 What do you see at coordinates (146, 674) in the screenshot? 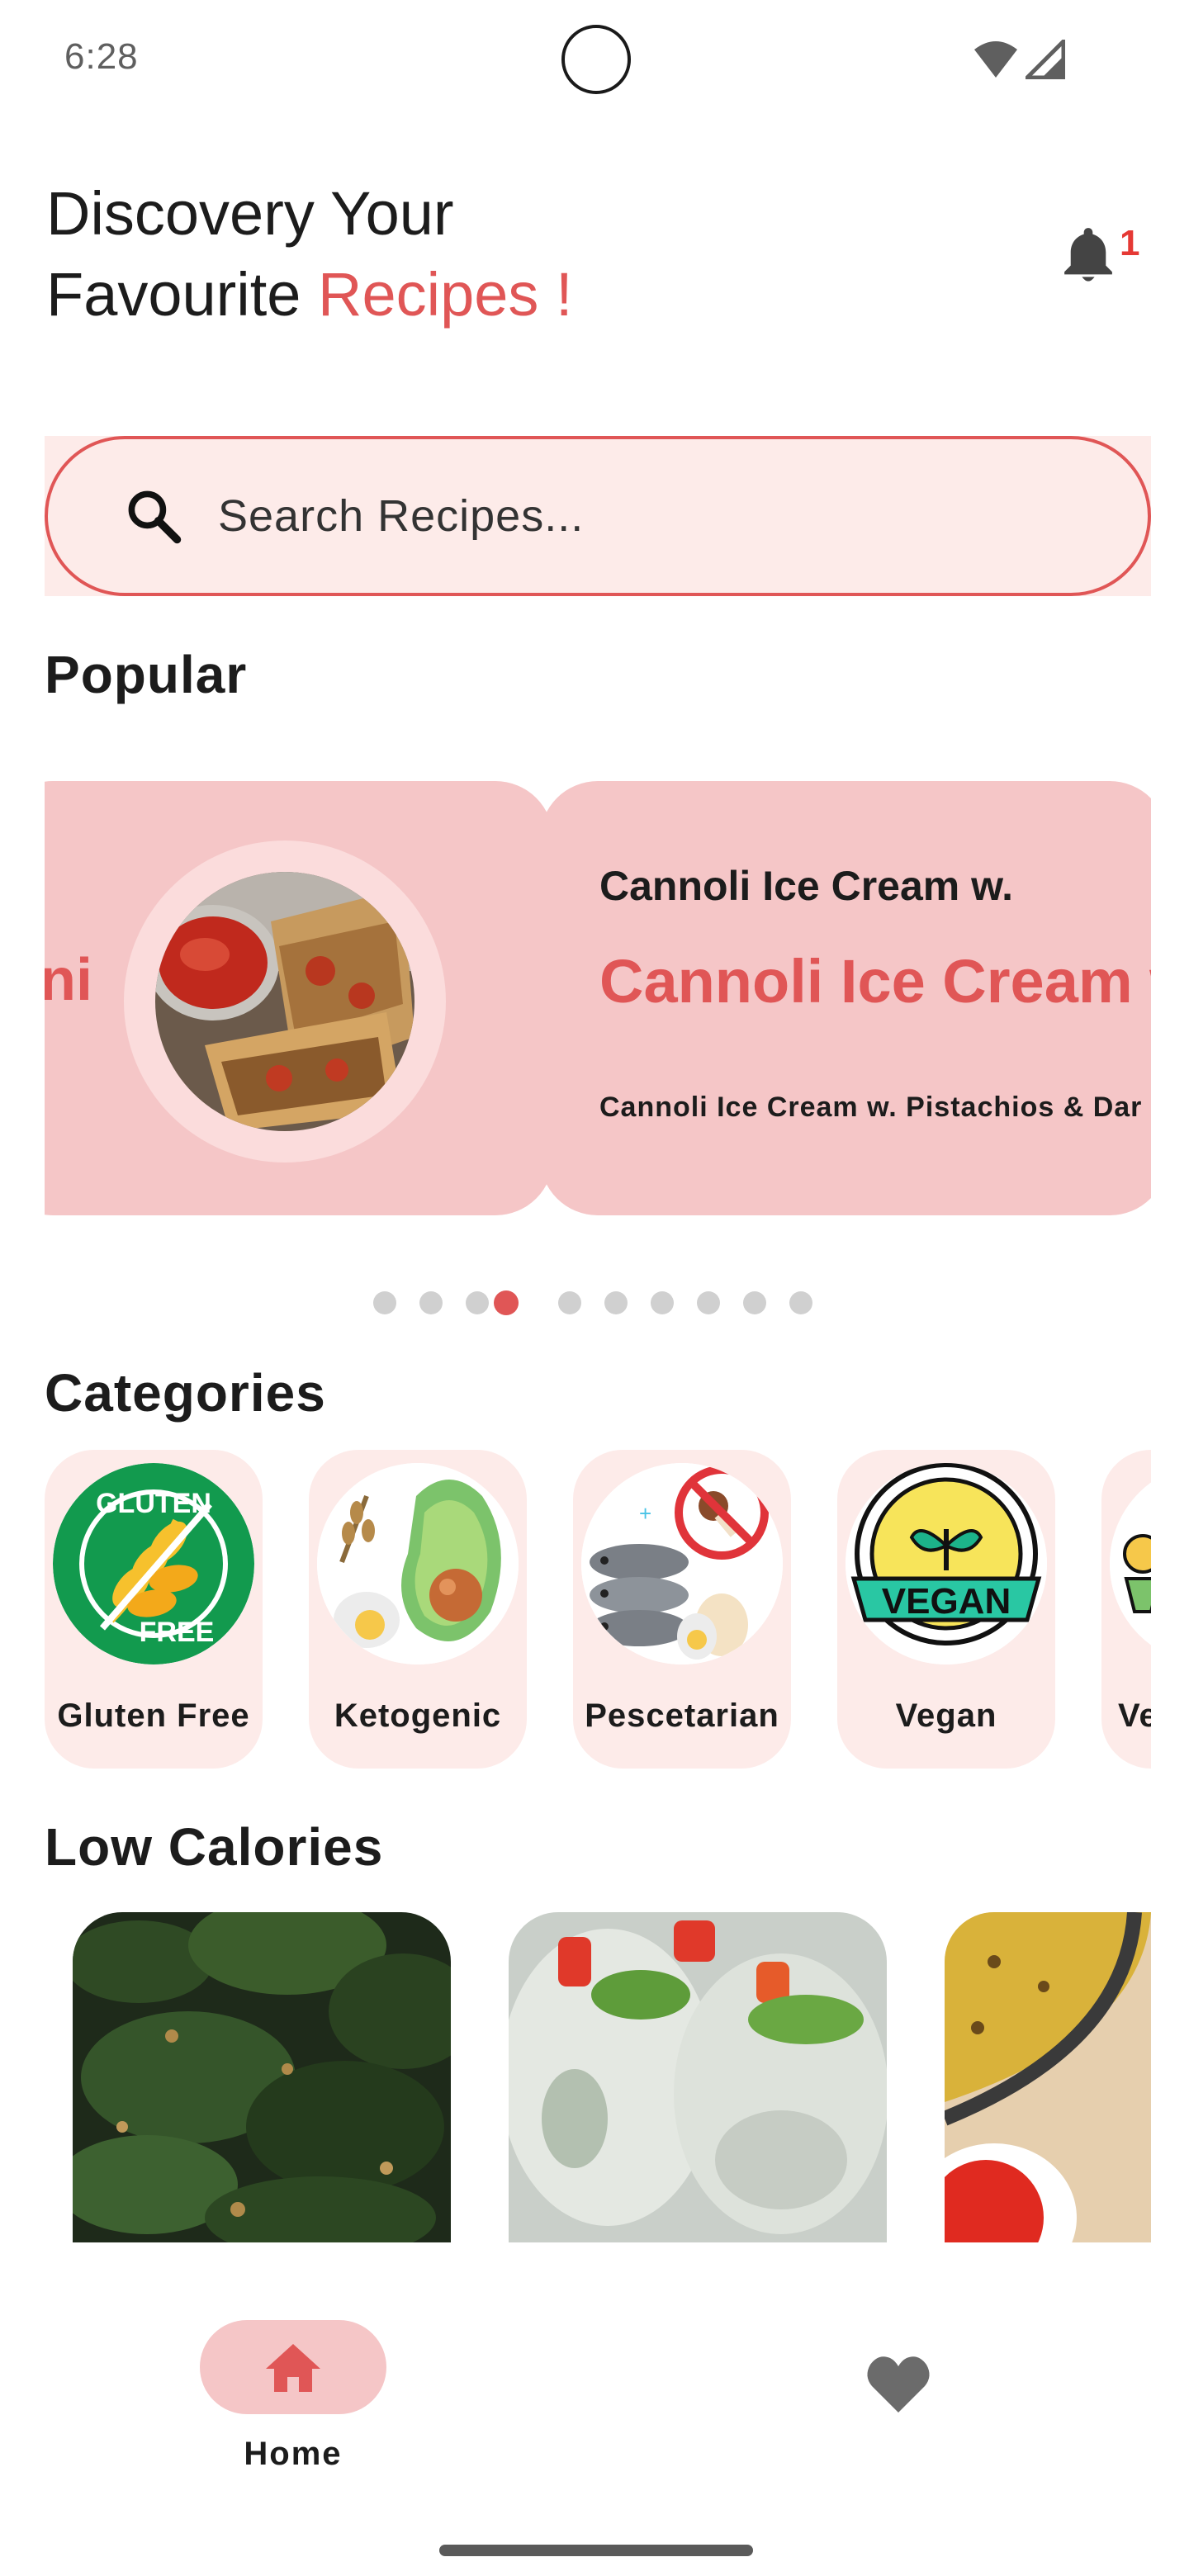
I see `popular-heading: Popular` at bounding box center [146, 674].